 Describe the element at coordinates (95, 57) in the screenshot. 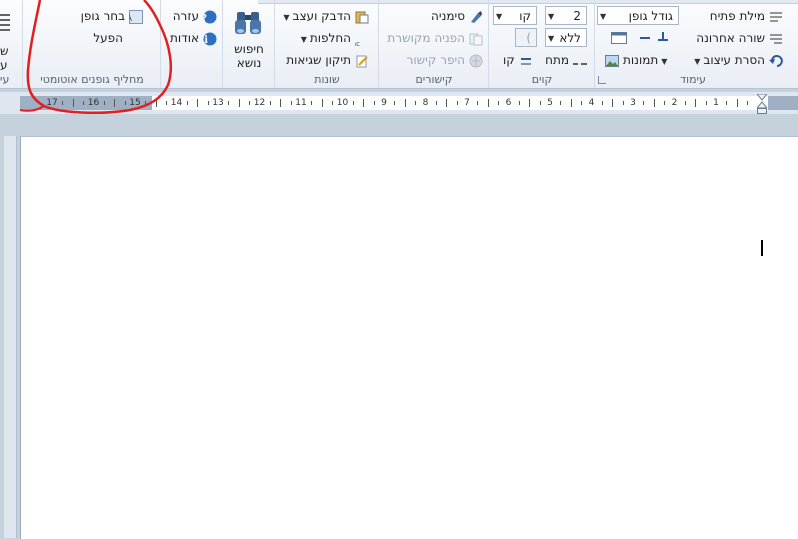

I see `red-annotation-outline` at that location.